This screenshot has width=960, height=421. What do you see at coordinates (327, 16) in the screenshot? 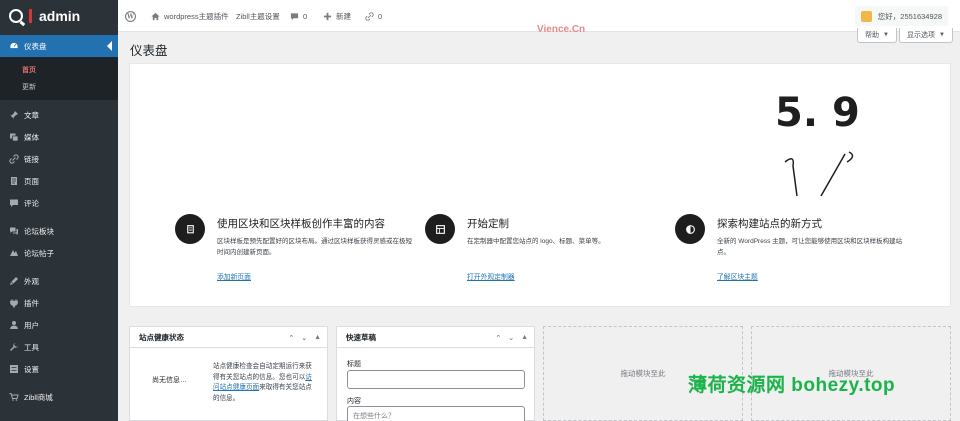
I see `plus-icon` at bounding box center [327, 16].